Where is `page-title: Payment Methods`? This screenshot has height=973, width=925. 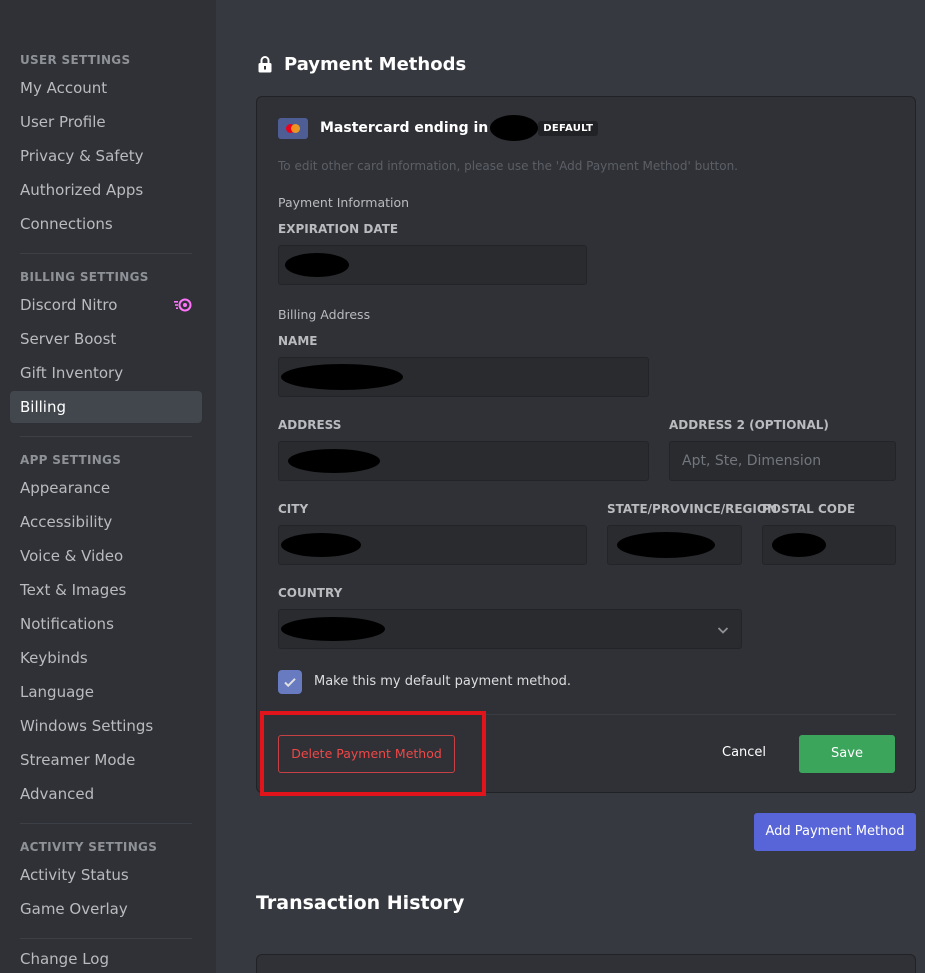
page-title: Payment Methods is located at coordinates (361, 64).